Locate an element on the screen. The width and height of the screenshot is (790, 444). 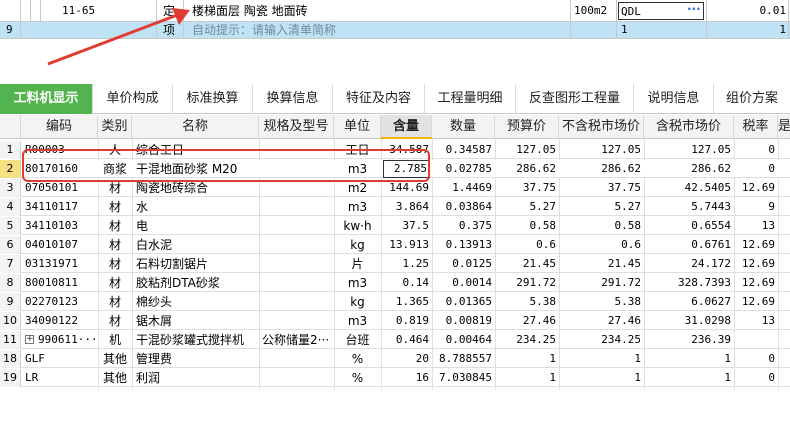
cell-name: 管理费 is located at coordinates (154, 359).